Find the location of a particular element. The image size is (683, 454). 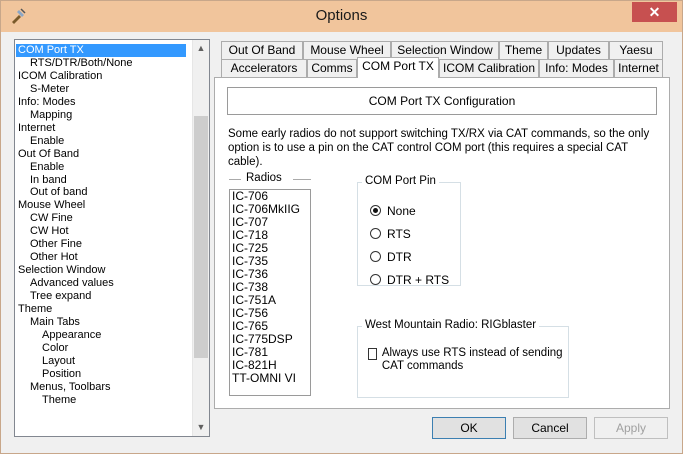

radio-rts: RTS is located at coordinates (390, 234).